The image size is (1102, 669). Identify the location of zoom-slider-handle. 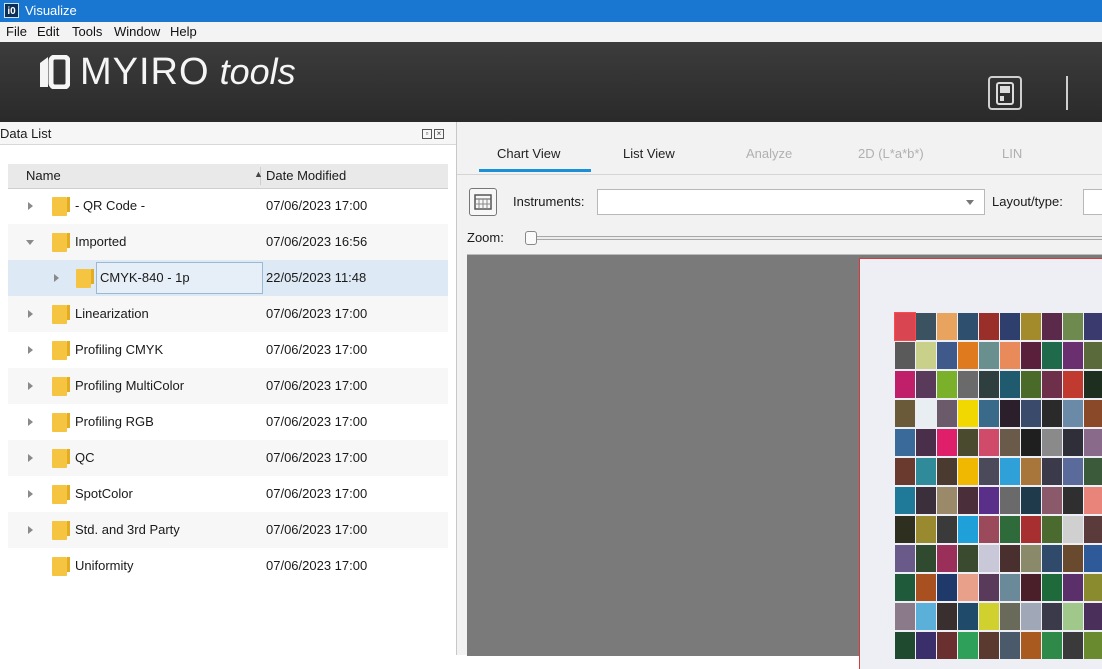
(531, 238).